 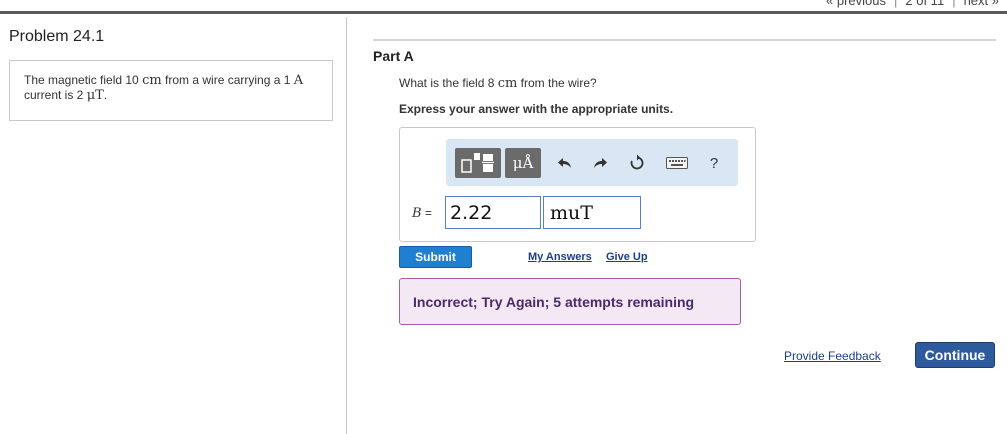 I want to click on redo-icon, so click(x=600, y=163).